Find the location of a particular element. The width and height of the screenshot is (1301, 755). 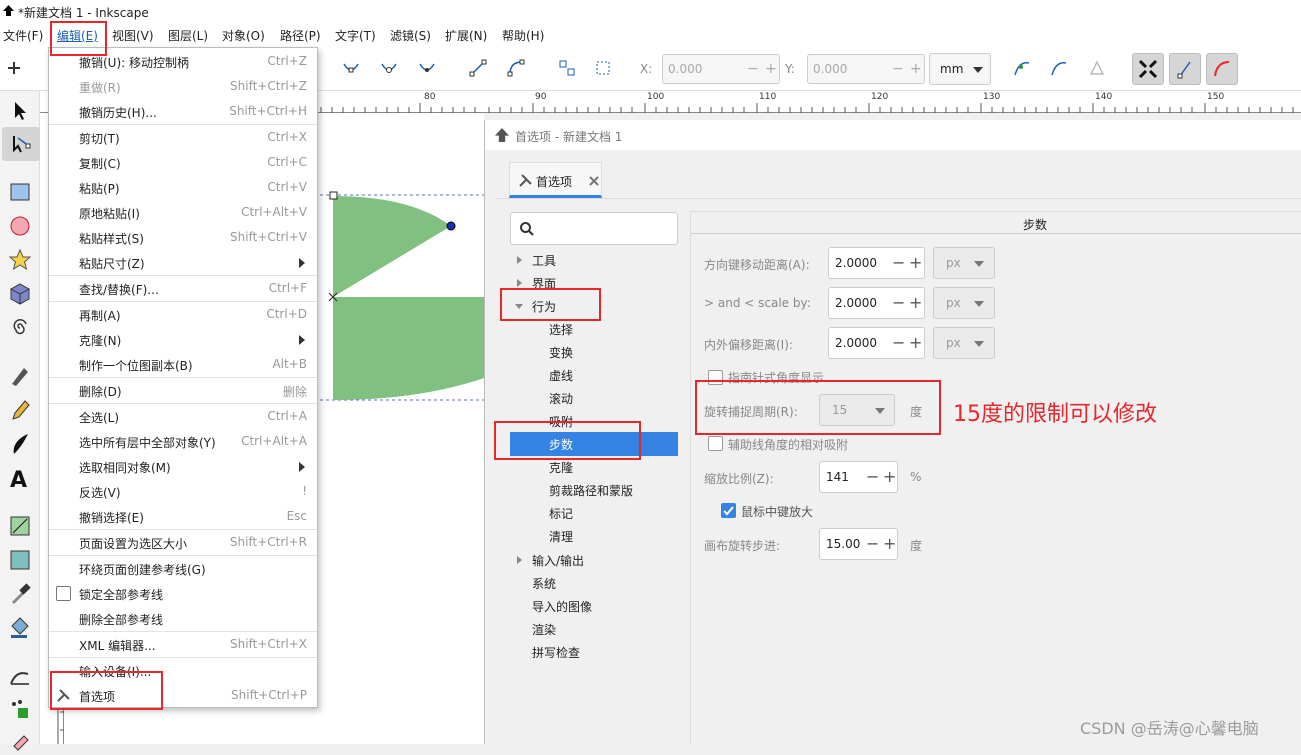

paint-bucket-tool-icon is located at coordinates (20, 628).